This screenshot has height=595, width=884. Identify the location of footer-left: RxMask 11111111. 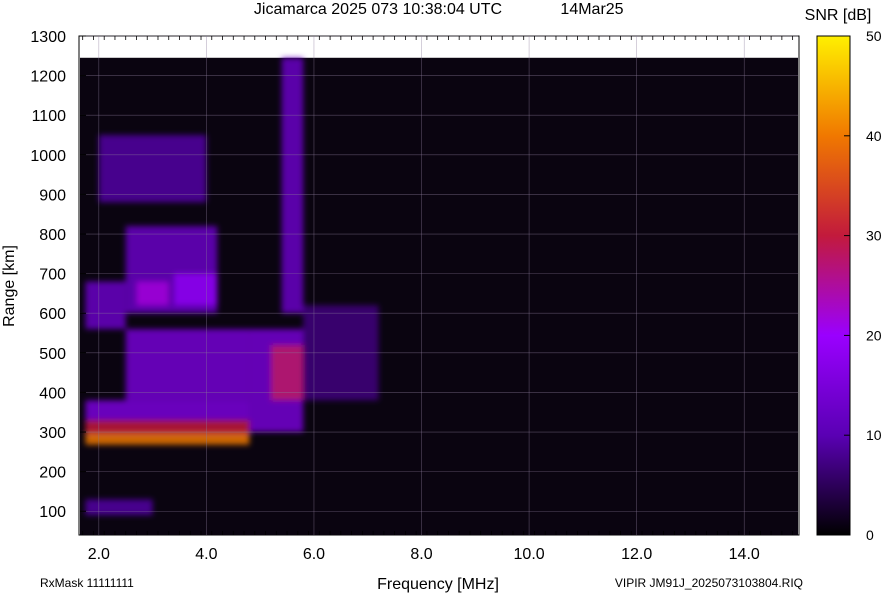
(87, 583).